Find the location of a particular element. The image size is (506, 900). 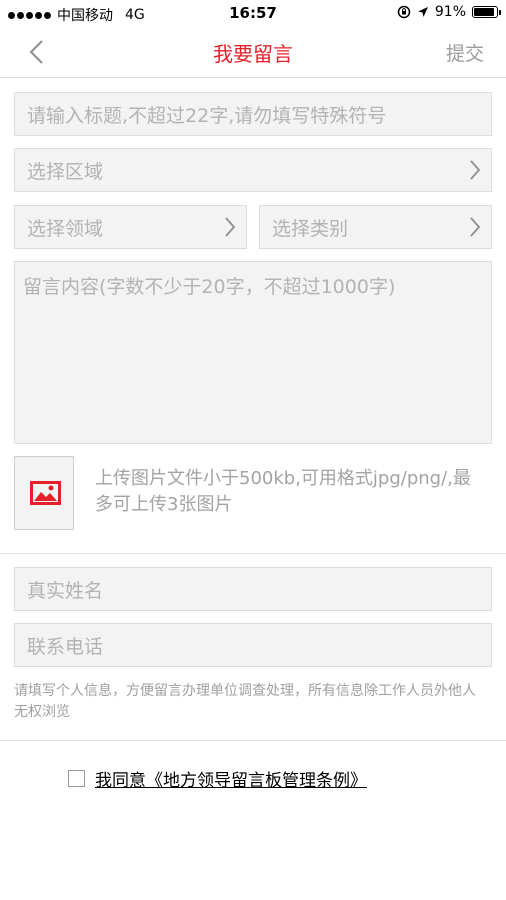

agreement-link: 我同意《地方领导留言板管理条例》 is located at coordinates (231, 778).